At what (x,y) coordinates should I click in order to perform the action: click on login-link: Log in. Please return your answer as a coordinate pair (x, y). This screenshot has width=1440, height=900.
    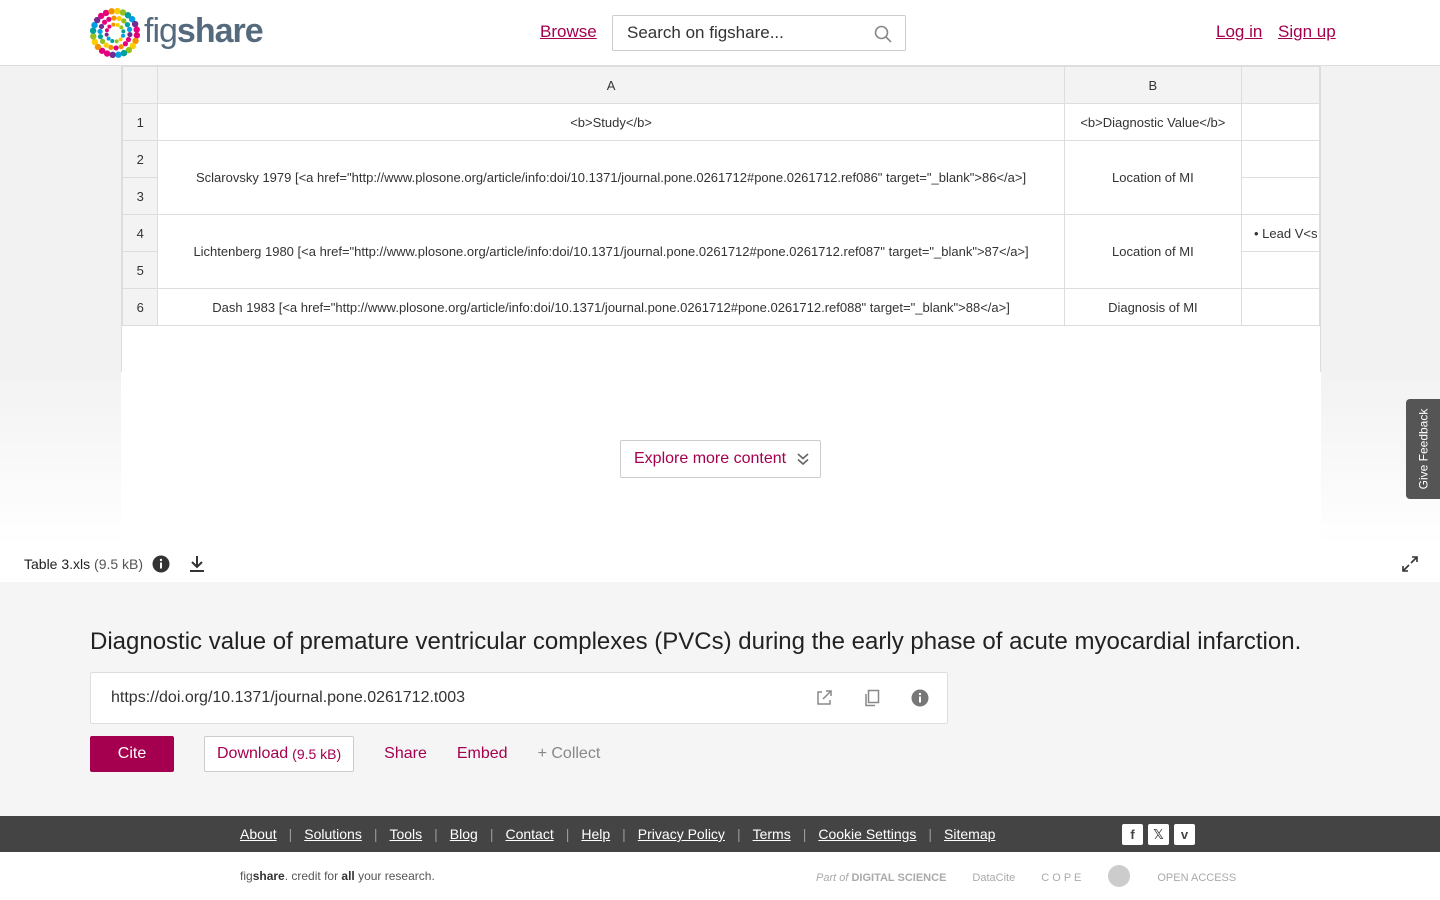
    Looking at the image, I should click on (1239, 32).